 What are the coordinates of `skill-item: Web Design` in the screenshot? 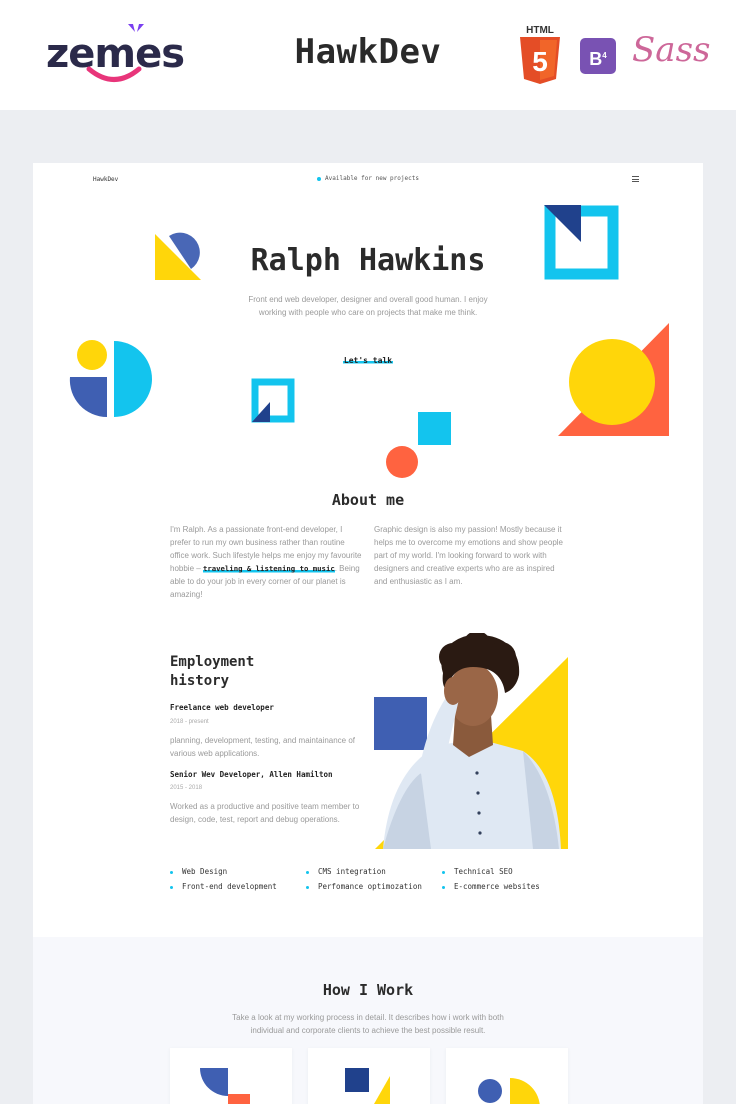 It's located at (198, 871).